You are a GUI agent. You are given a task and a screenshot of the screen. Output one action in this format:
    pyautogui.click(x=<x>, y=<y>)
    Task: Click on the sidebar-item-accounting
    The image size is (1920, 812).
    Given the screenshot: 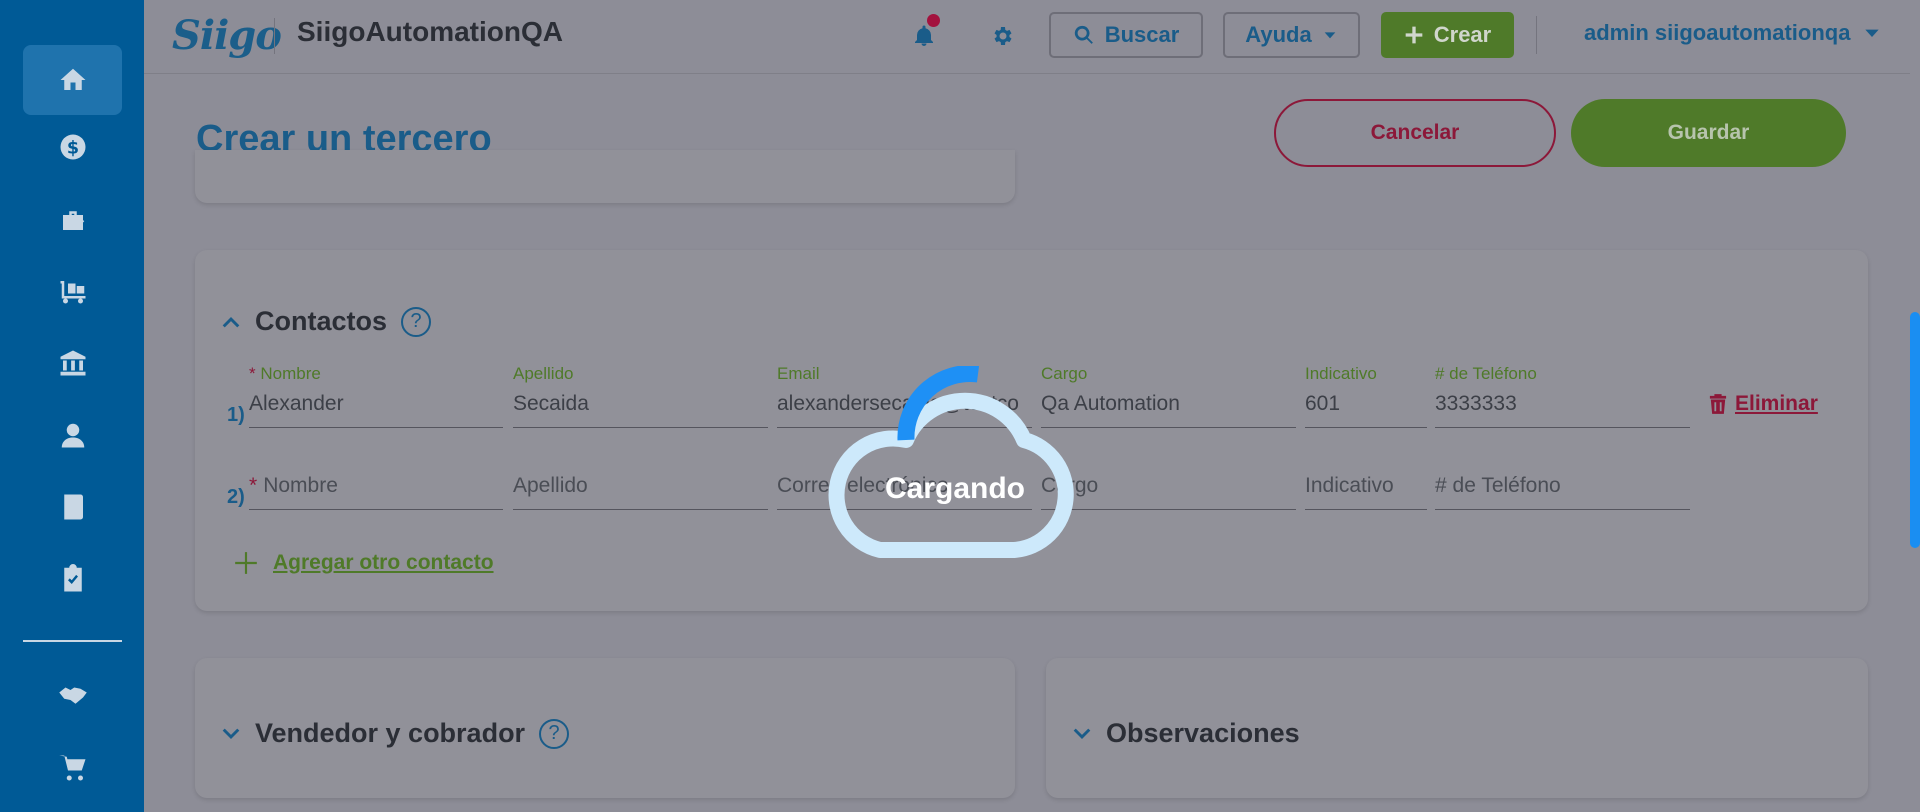 What is the action you would take?
    pyautogui.click(x=72, y=507)
    